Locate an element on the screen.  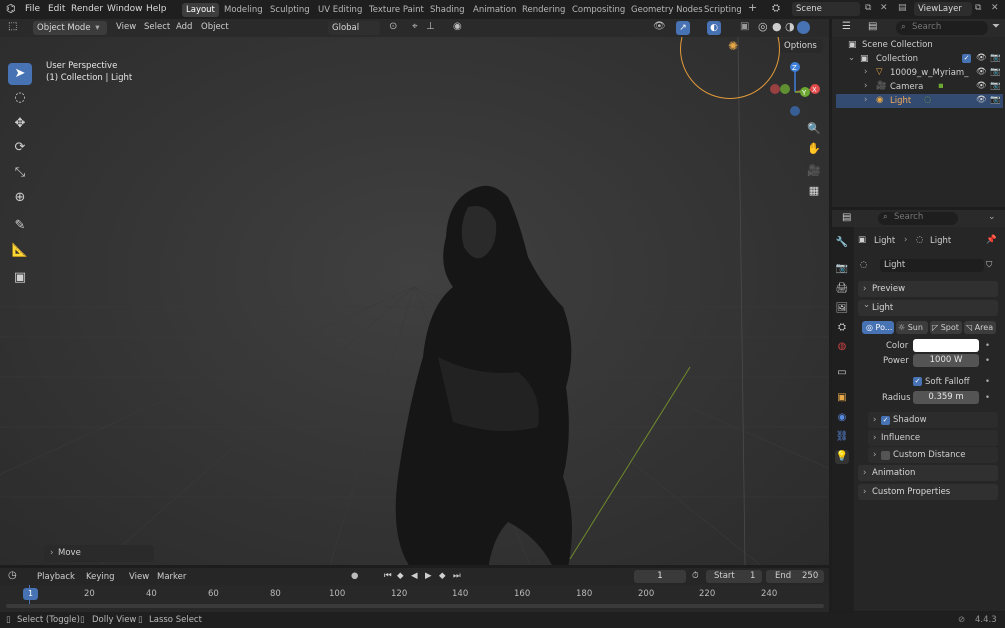
datablock-selector: ◌ Light ⛉ is located at coordinates (929, 266).